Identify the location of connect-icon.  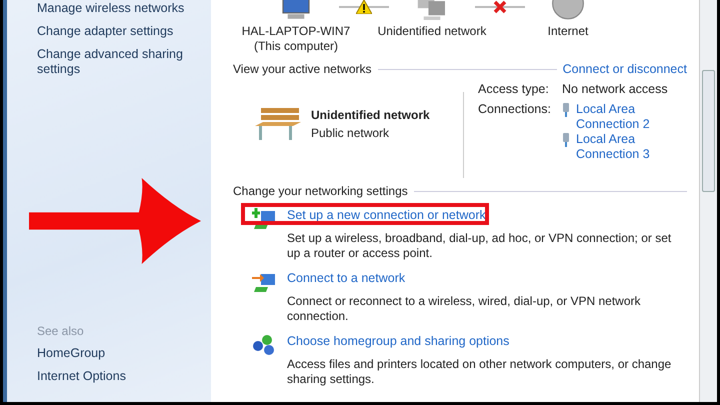
(264, 282).